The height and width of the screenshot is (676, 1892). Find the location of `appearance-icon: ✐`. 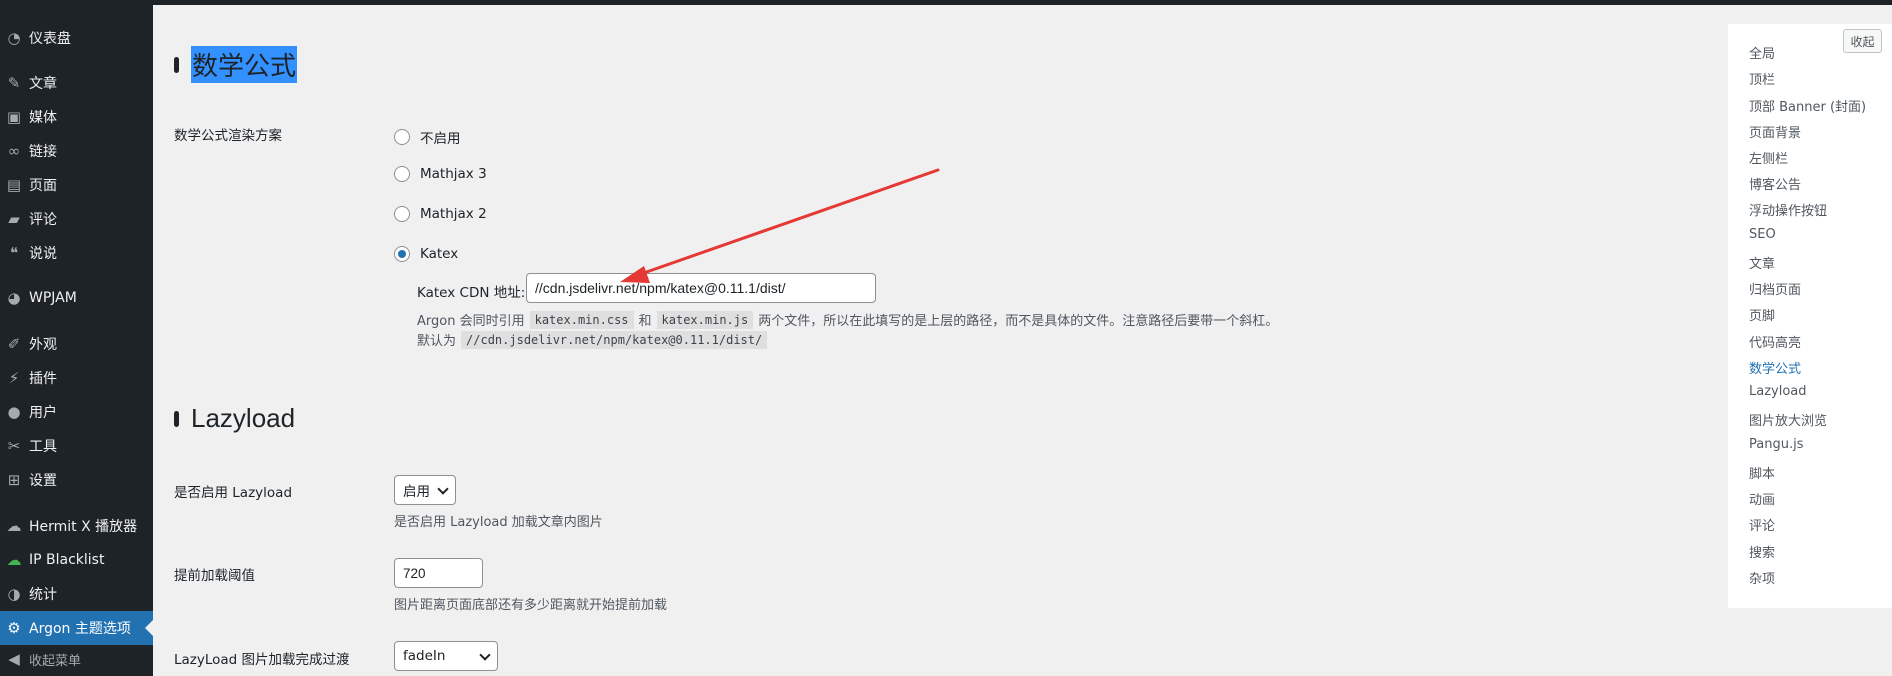

appearance-icon: ✐ is located at coordinates (14, 344).